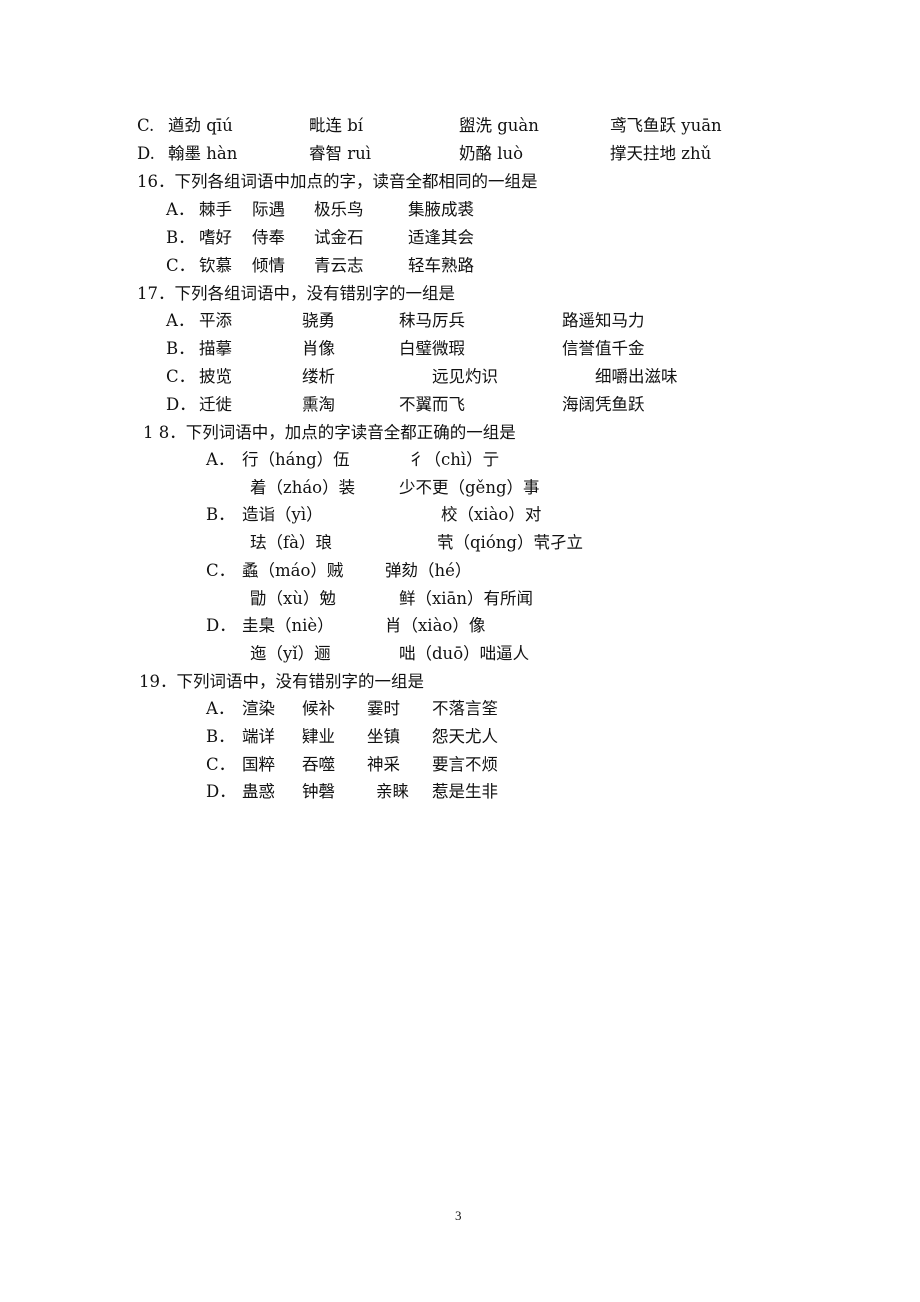 Image resolution: width=920 pixels, height=1302 pixels. Describe the element at coordinates (215, 320) in the screenshot. I see `option-item: 平添` at that location.